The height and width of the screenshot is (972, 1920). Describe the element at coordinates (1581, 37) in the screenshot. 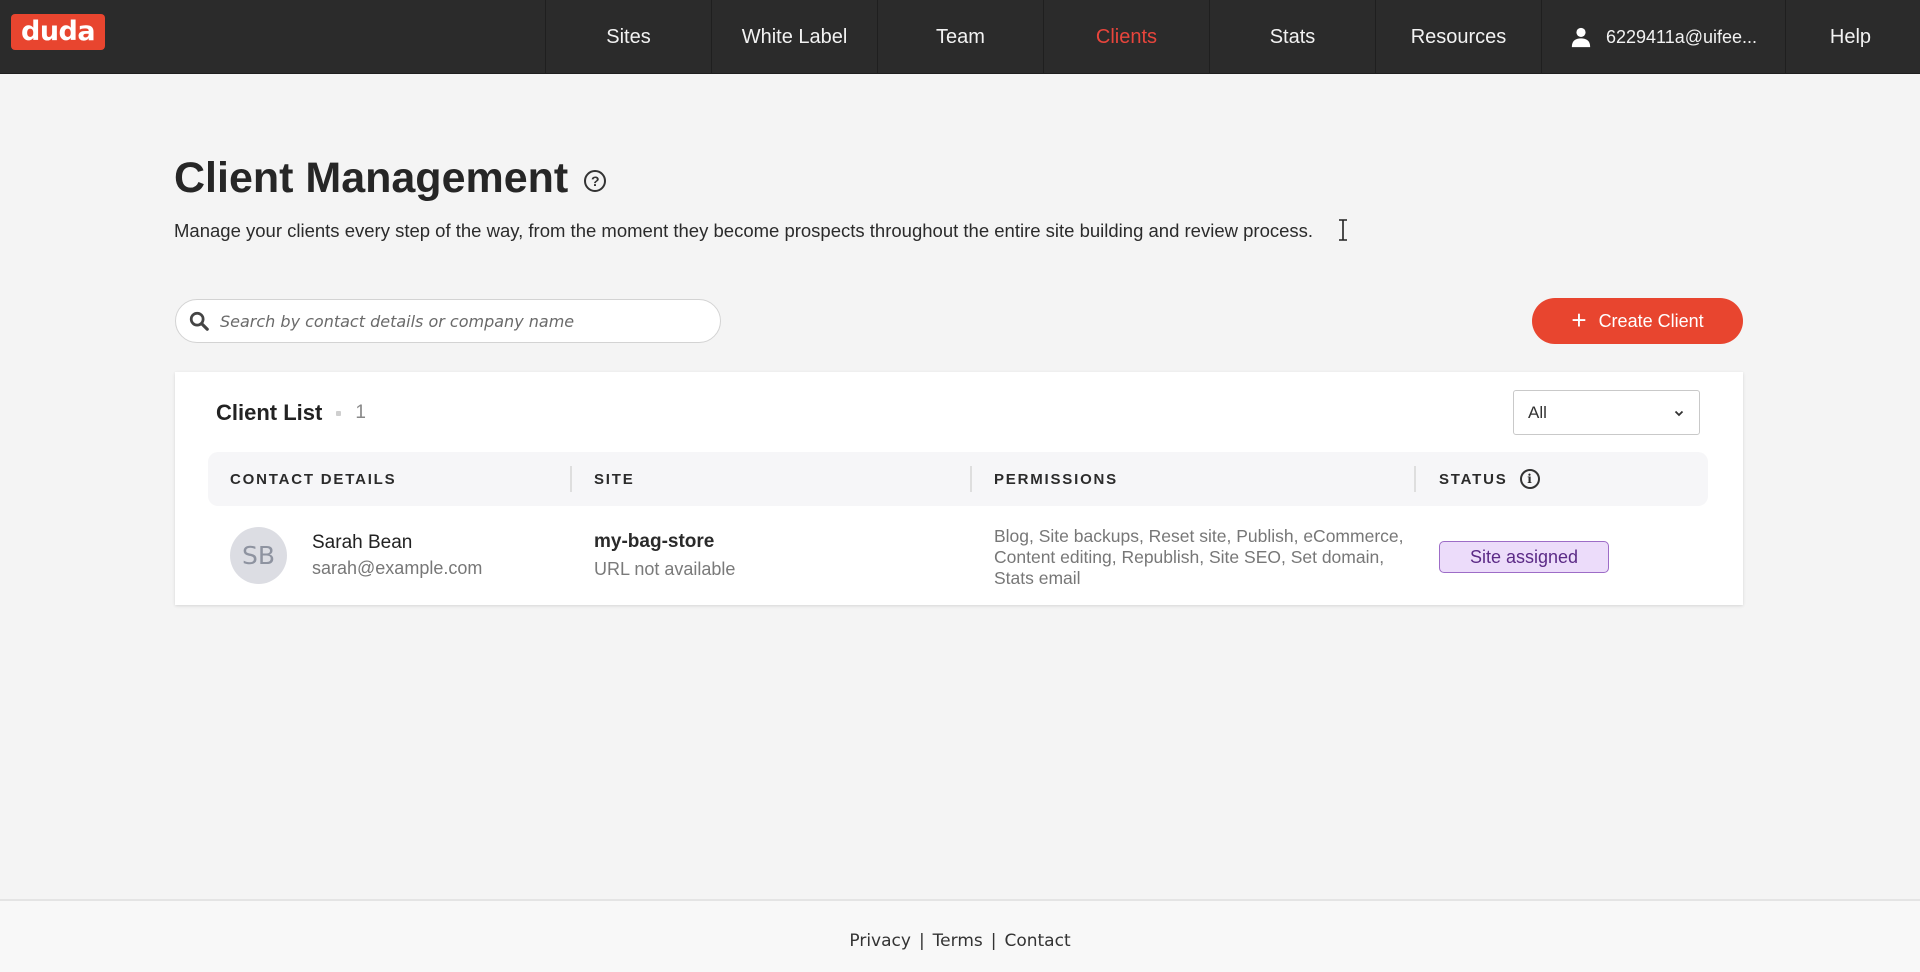

I see `user-icon` at that location.